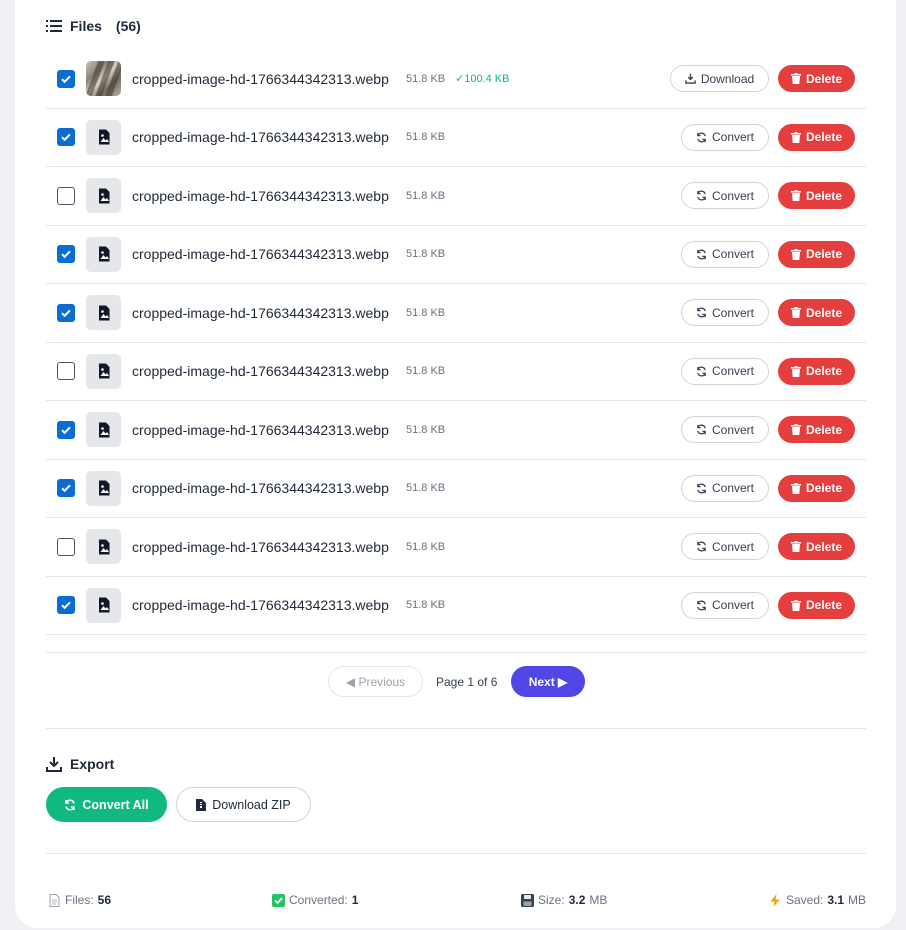 Image resolution: width=906 pixels, height=930 pixels. I want to click on files-header: Files (56), so click(93, 26).